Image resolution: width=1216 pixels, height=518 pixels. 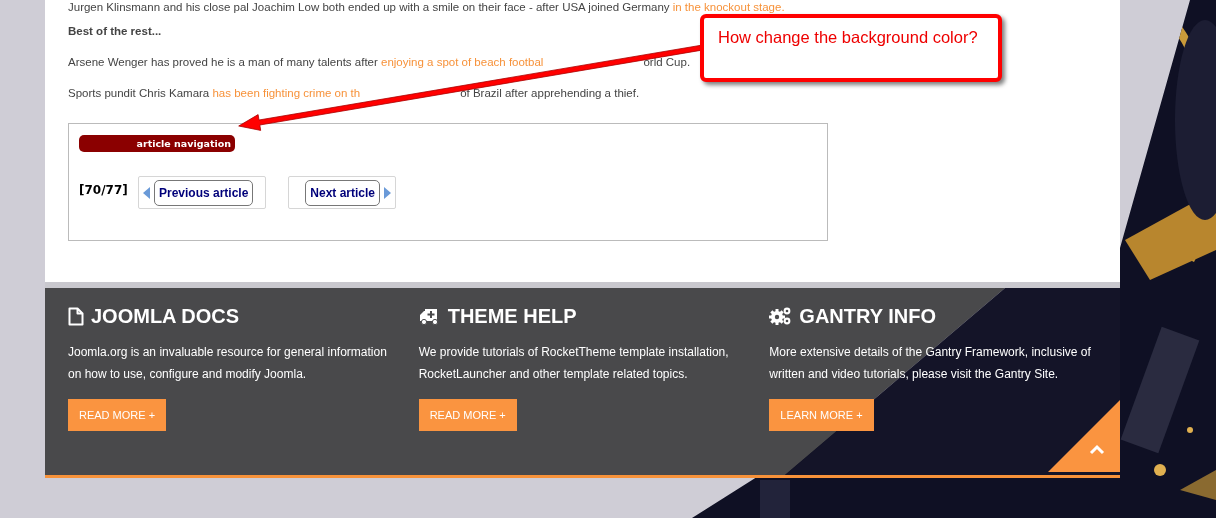 I want to click on gears-icon, so click(x=781, y=316).